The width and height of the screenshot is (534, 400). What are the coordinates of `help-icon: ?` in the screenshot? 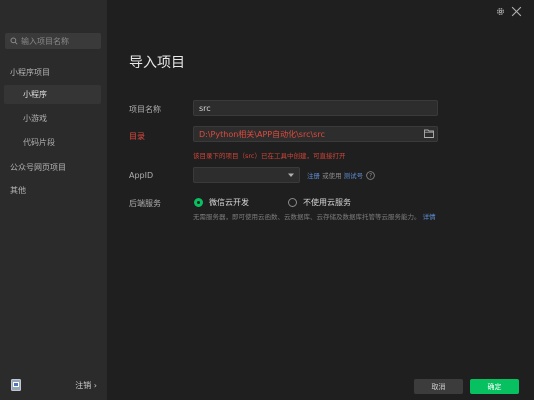 It's located at (370, 175).